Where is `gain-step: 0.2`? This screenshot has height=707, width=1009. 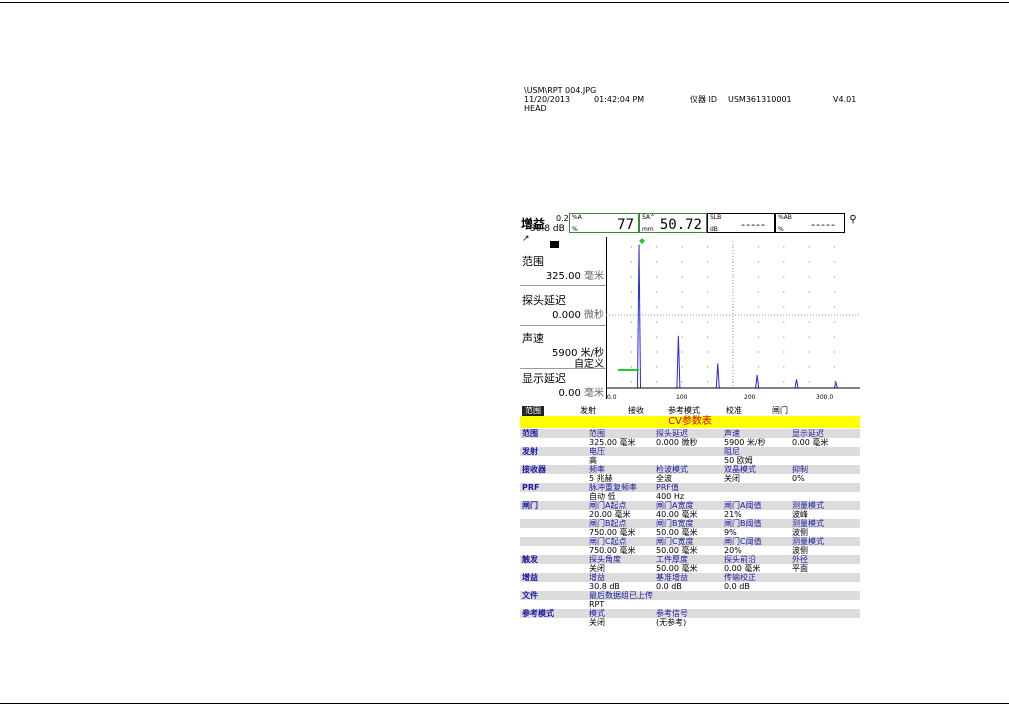
gain-step: 0.2 is located at coordinates (562, 218).